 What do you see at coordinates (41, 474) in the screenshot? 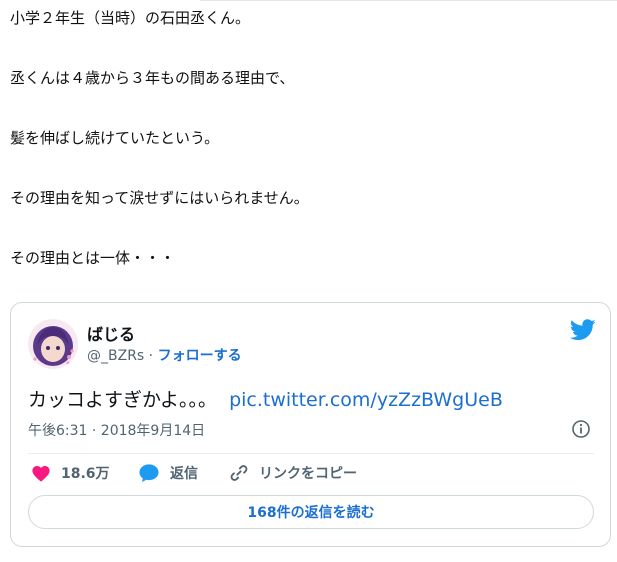
I see `heart-icon` at bounding box center [41, 474].